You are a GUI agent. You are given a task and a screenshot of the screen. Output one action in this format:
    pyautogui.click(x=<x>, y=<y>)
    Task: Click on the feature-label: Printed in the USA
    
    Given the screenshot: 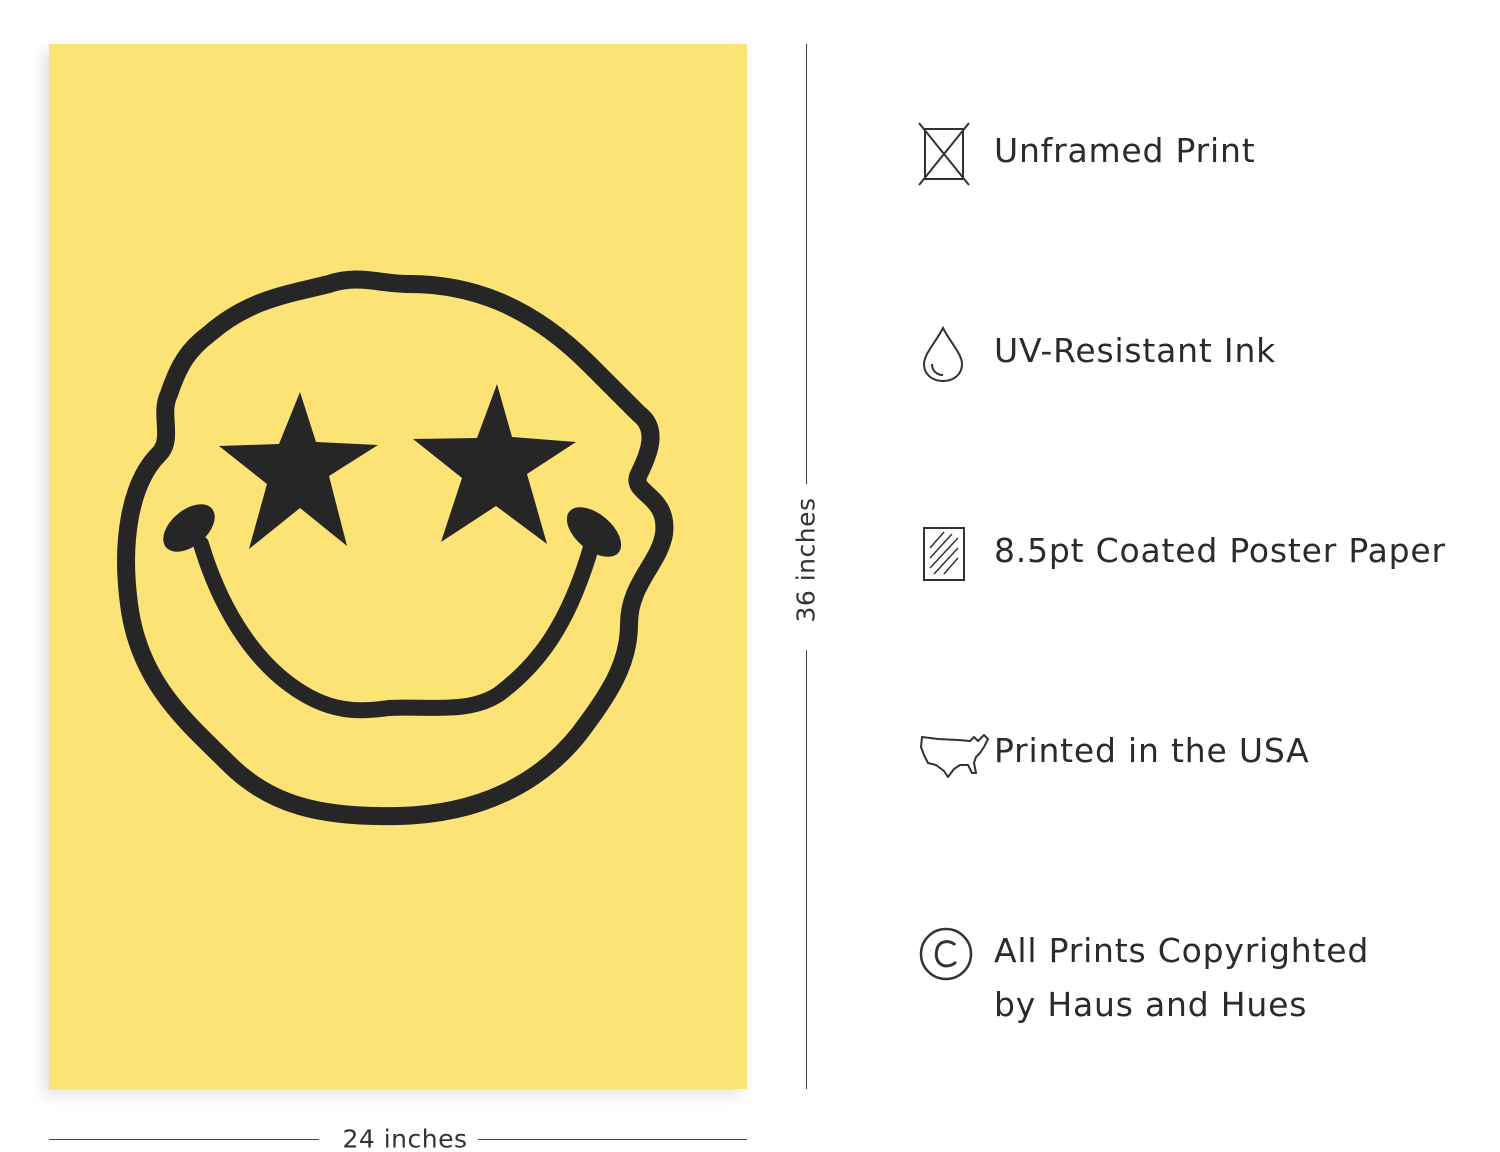 What is the action you would take?
    pyautogui.click(x=1152, y=750)
    